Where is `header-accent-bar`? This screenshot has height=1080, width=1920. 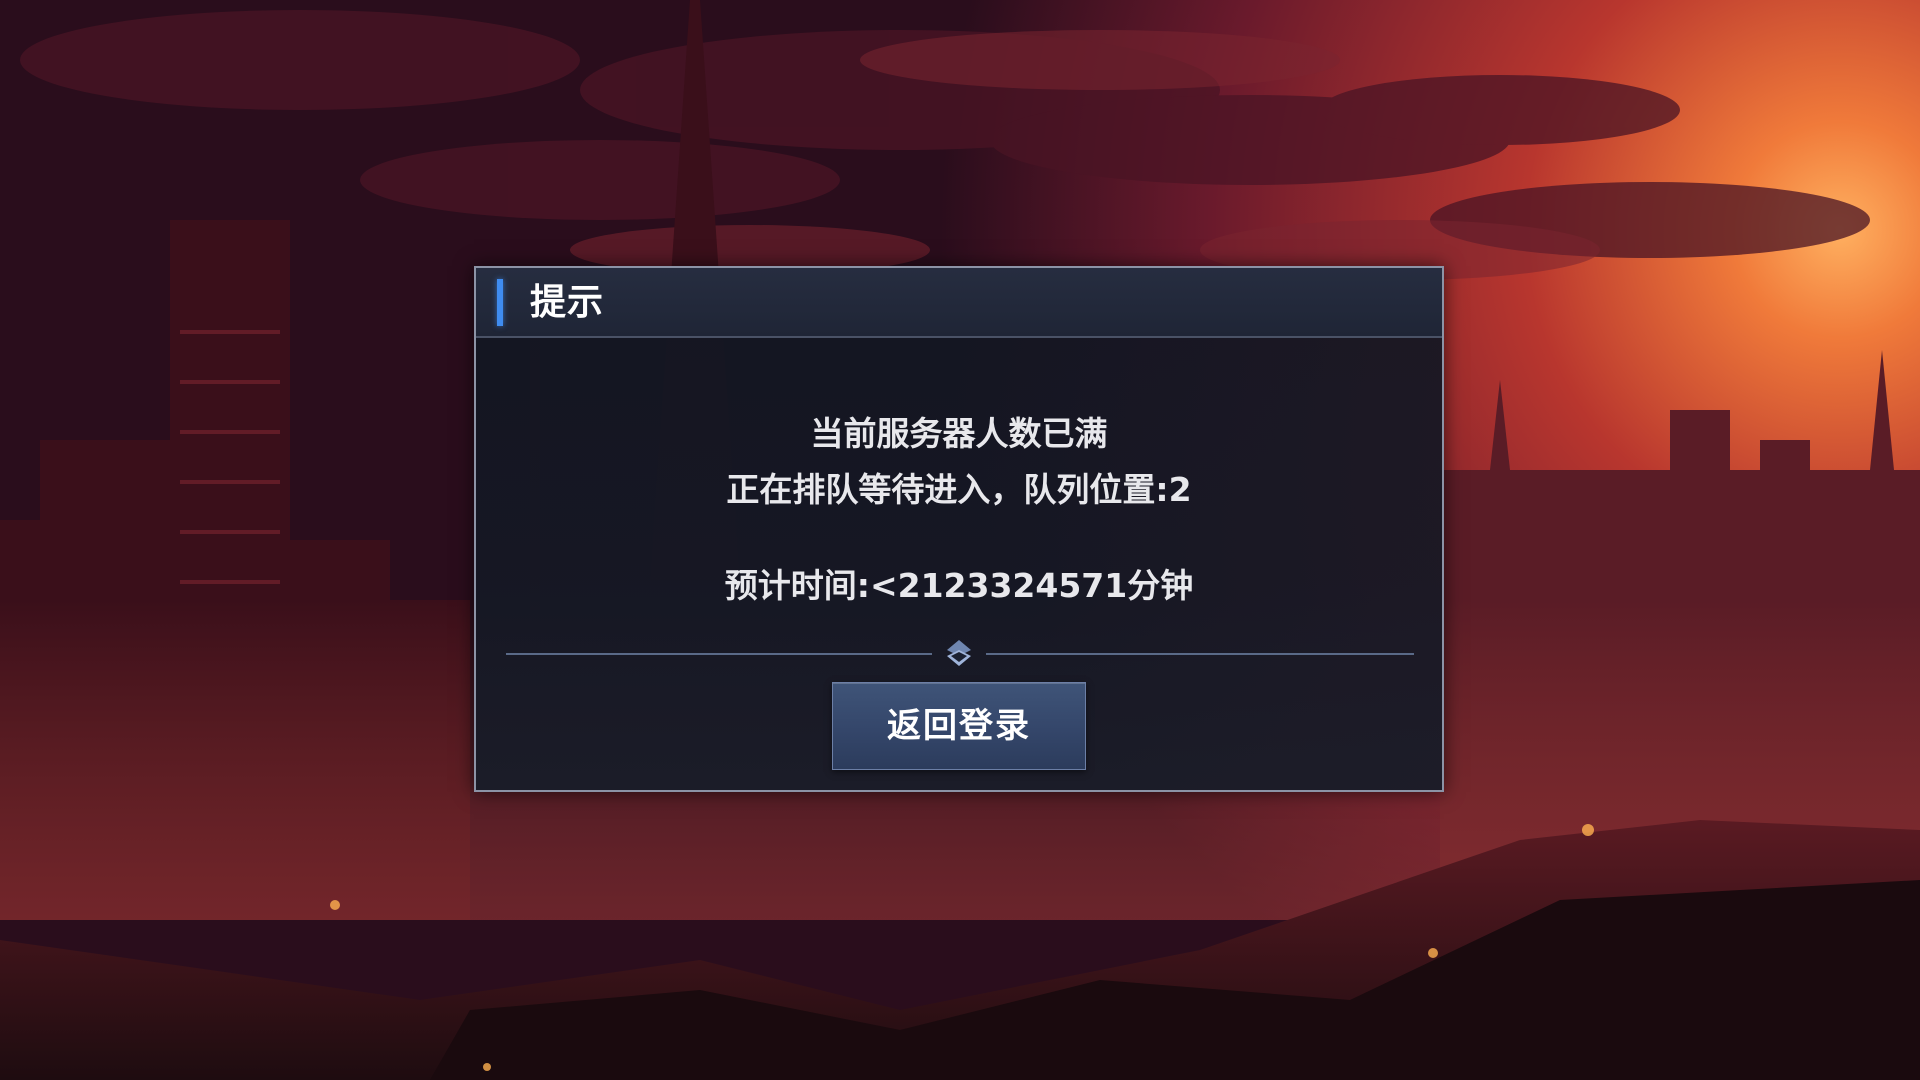
header-accent-bar is located at coordinates (500, 302).